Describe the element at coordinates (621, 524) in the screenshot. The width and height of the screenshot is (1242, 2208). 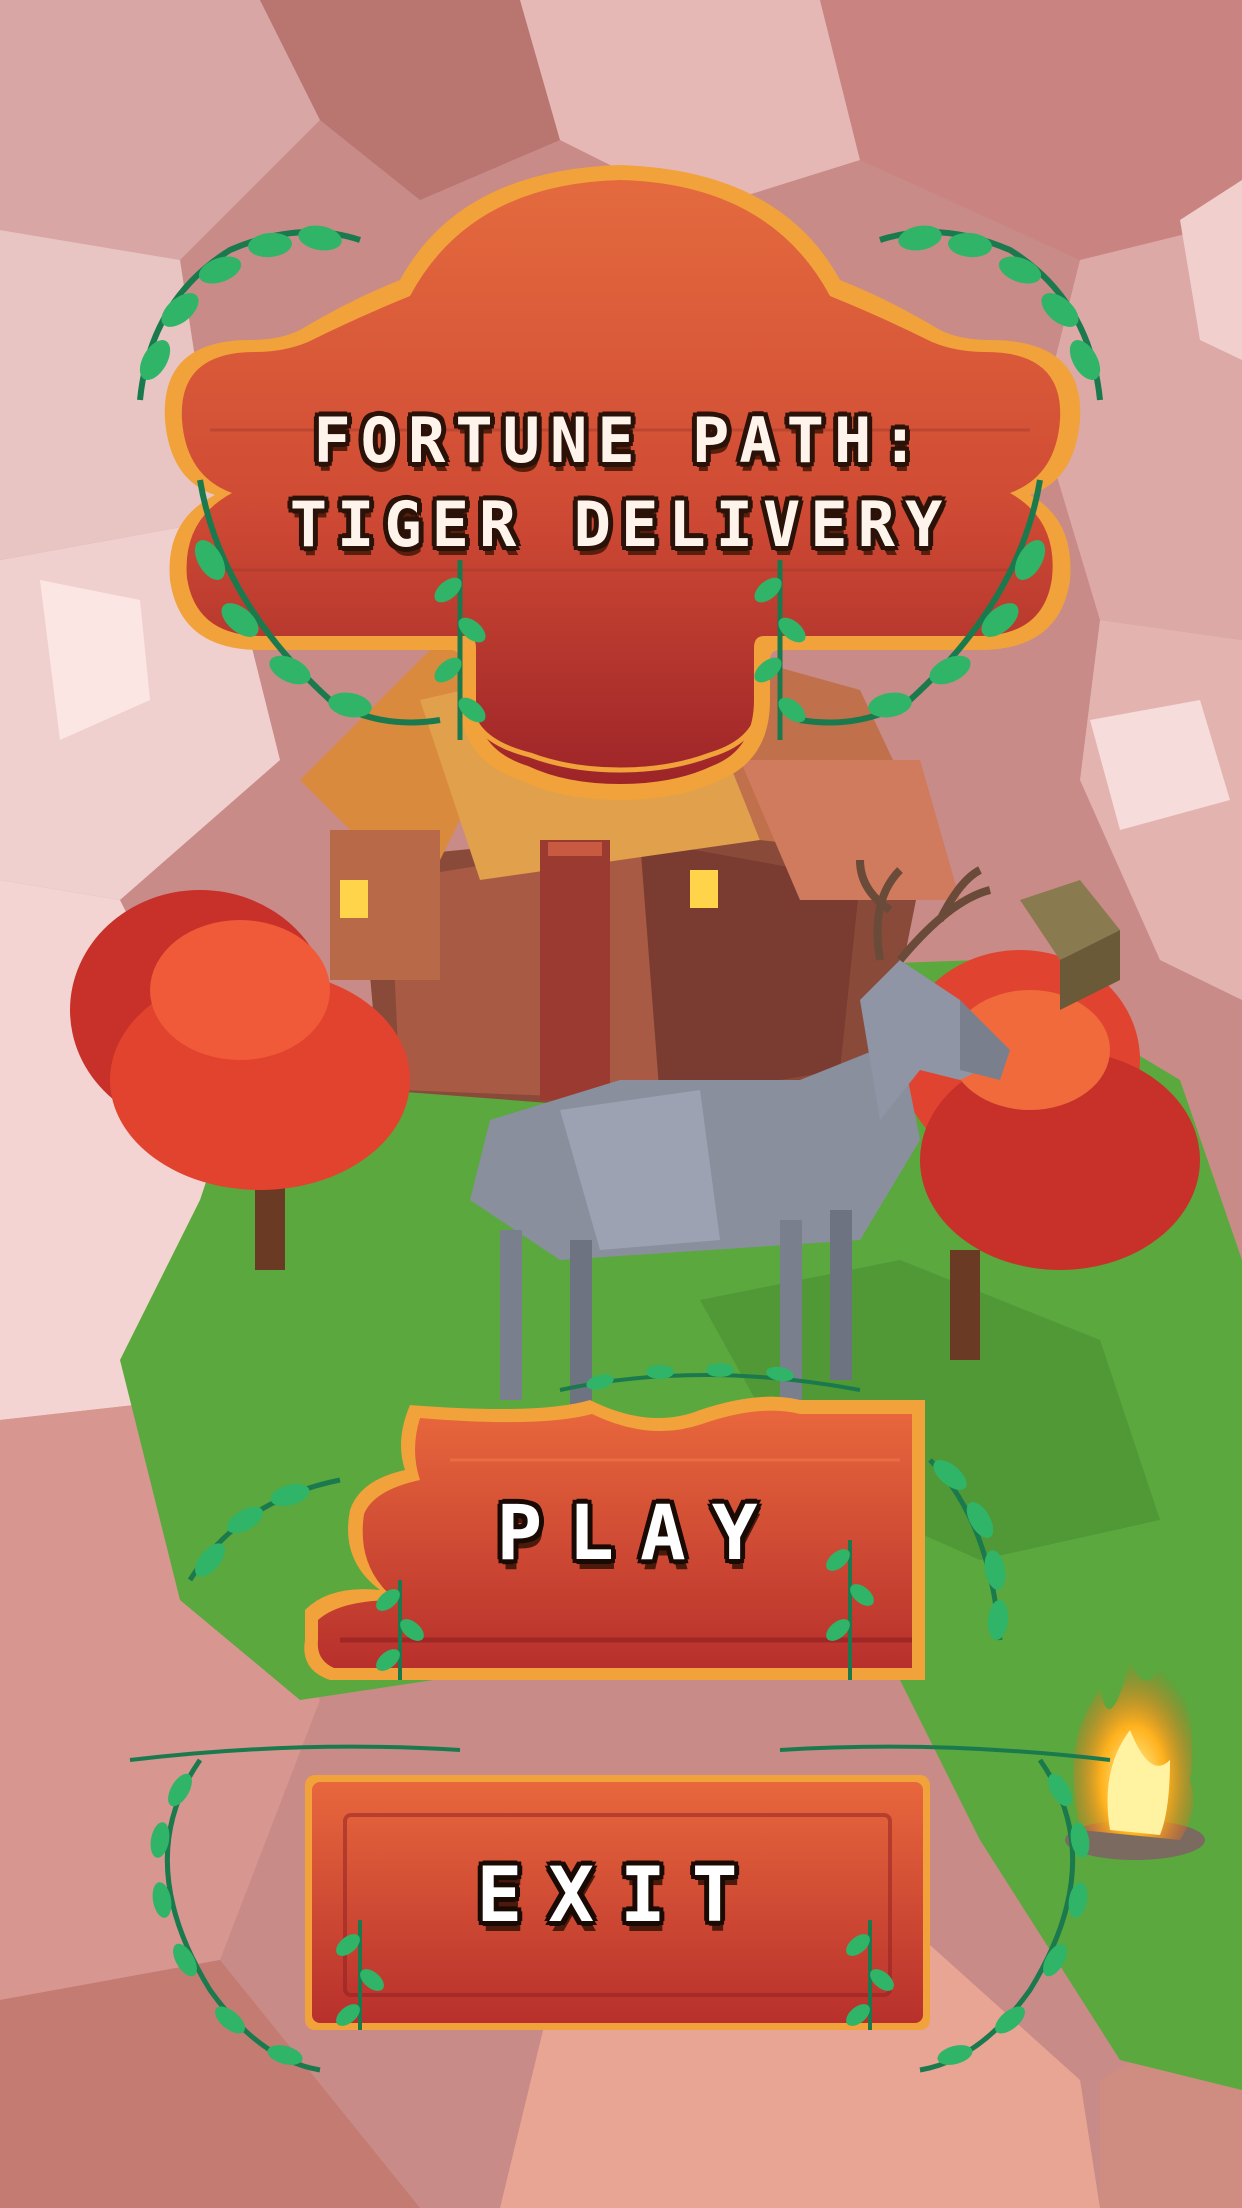
I see `game-title-line-2: TIGER DELIVERY` at that location.